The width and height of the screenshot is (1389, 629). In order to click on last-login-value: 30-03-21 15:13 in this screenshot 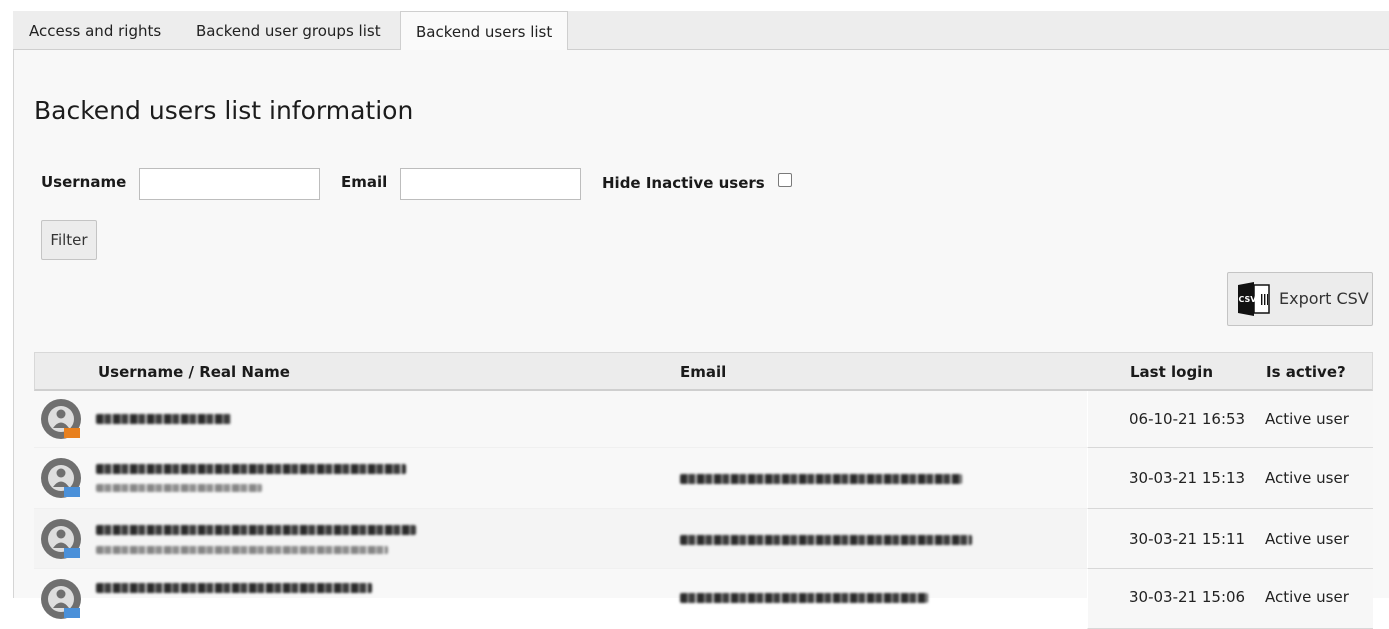, I will do `click(1187, 478)`.